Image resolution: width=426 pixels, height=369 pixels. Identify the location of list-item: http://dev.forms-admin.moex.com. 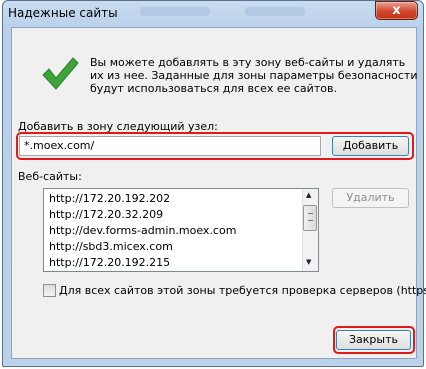
(142, 230).